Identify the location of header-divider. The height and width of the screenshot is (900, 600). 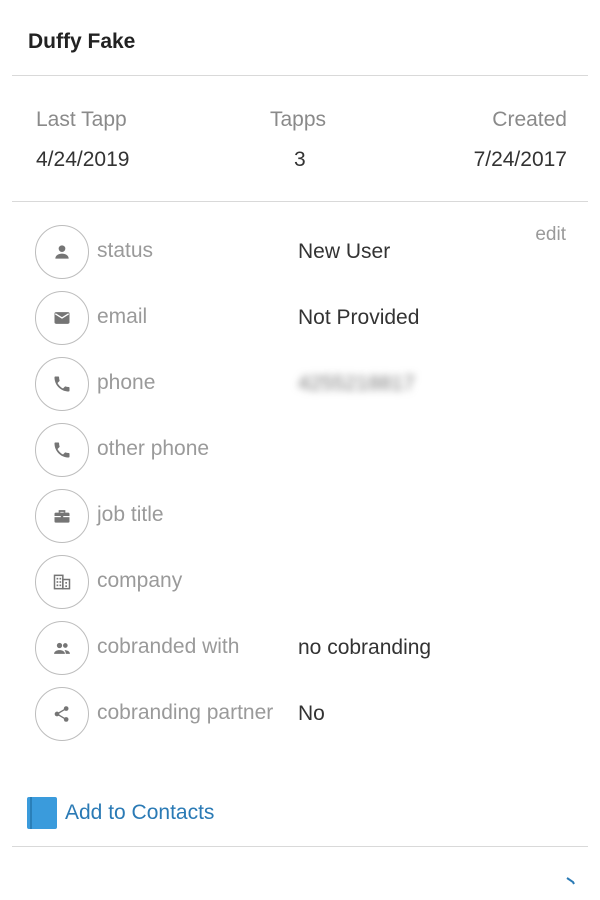
(300, 75).